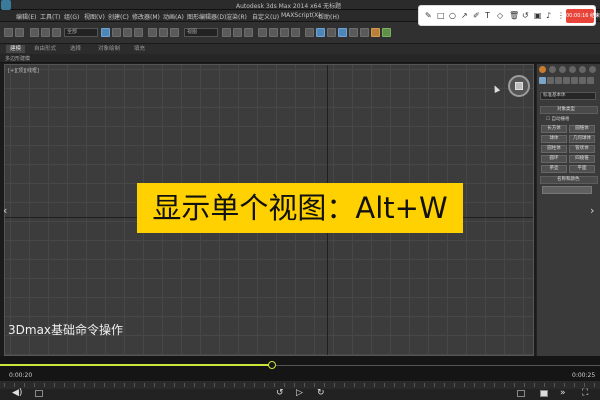 The height and width of the screenshot is (400, 600). Describe the element at coordinates (550, 80) in the screenshot. I see `shapes-icon` at that location.